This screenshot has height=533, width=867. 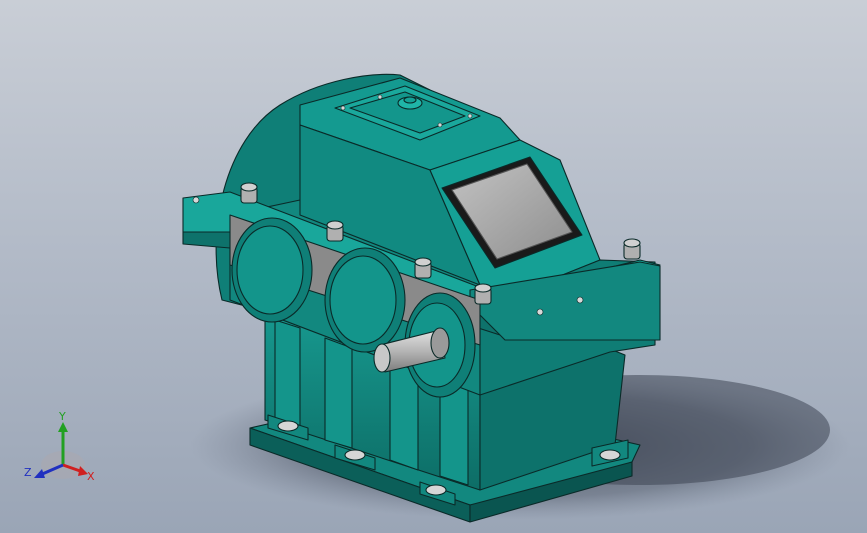 What do you see at coordinates (440, 343) in the screenshot?
I see `output-shaft-collar` at bounding box center [440, 343].